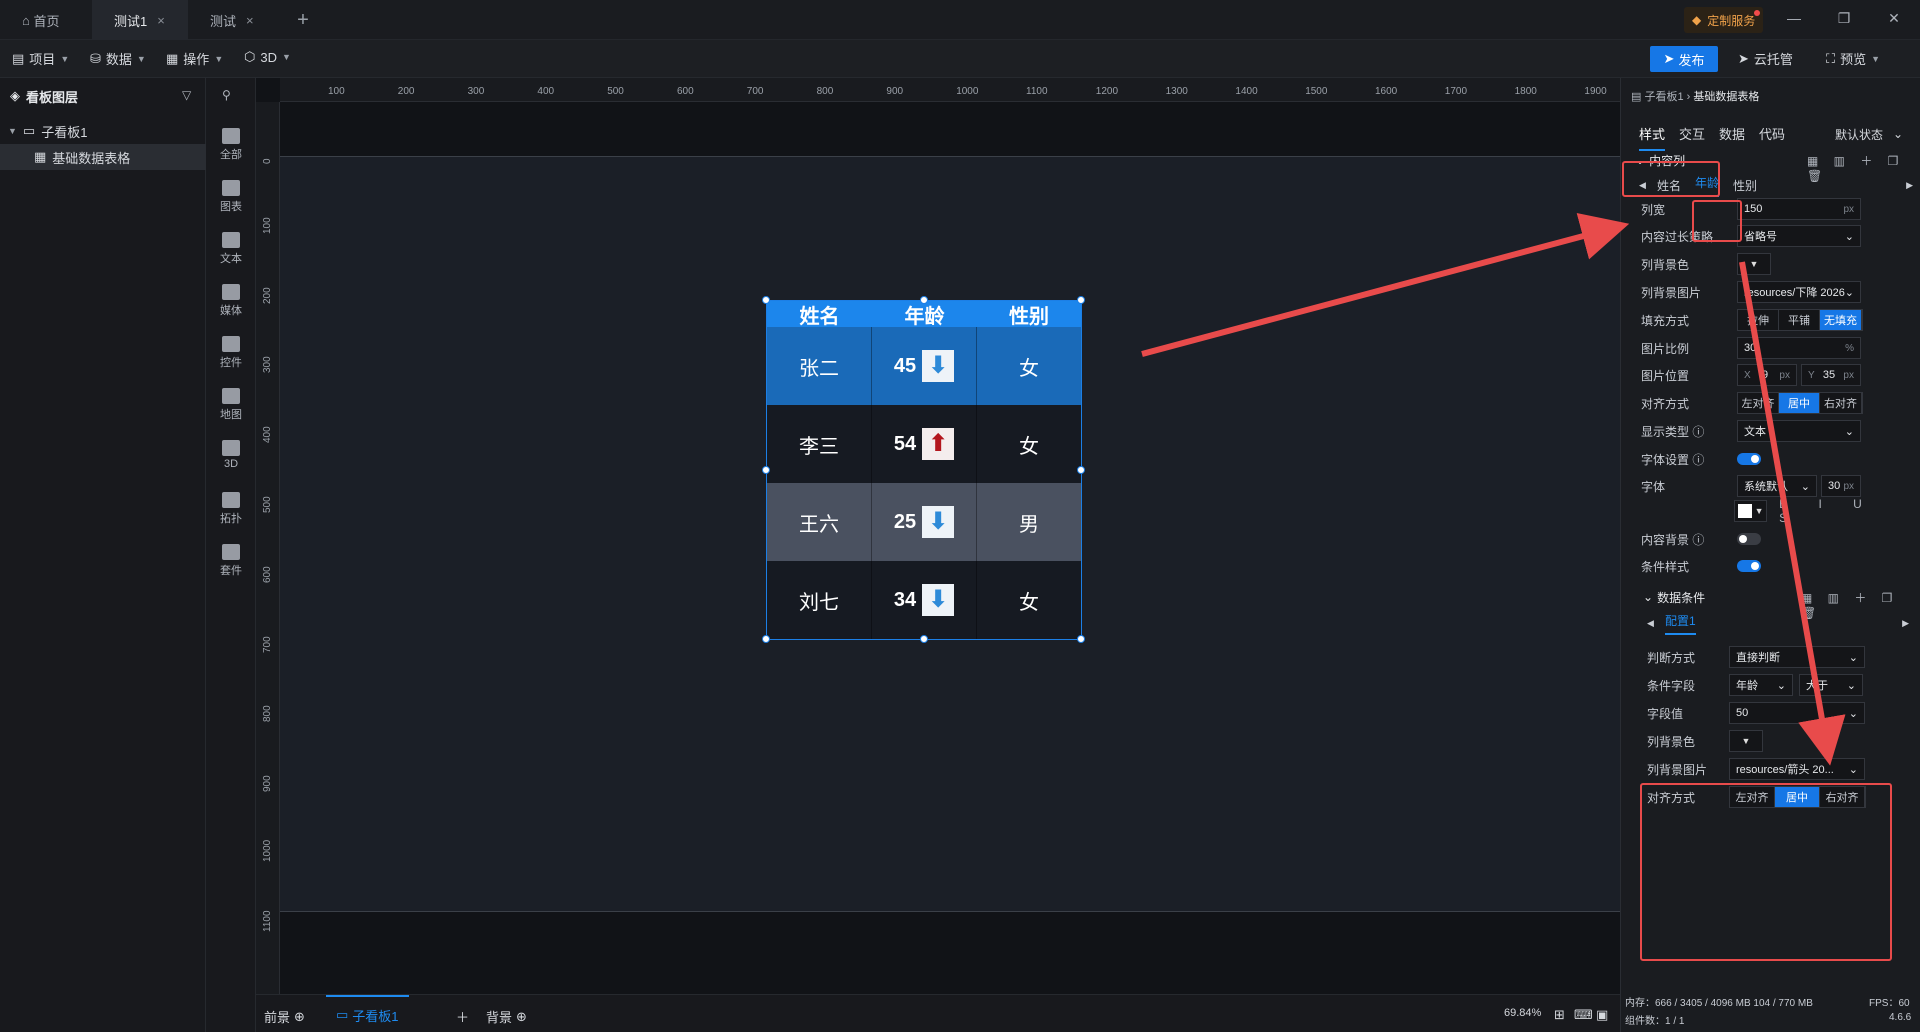 Image resolution: width=1920 pixels, height=1032 pixels. What do you see at coordinates (1799, 403) in the screenshot?
I see `align-center: 居中` at bounding box center [1799, 403].